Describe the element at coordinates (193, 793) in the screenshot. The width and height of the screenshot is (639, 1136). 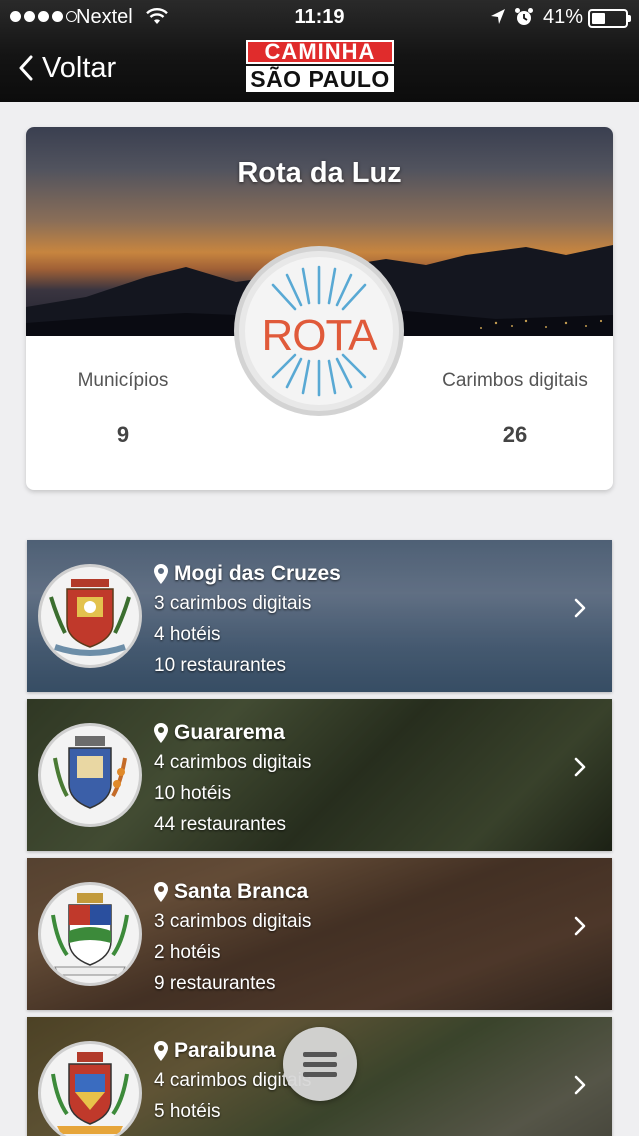
I see `city-hotels: 10 hotéis` at that location.